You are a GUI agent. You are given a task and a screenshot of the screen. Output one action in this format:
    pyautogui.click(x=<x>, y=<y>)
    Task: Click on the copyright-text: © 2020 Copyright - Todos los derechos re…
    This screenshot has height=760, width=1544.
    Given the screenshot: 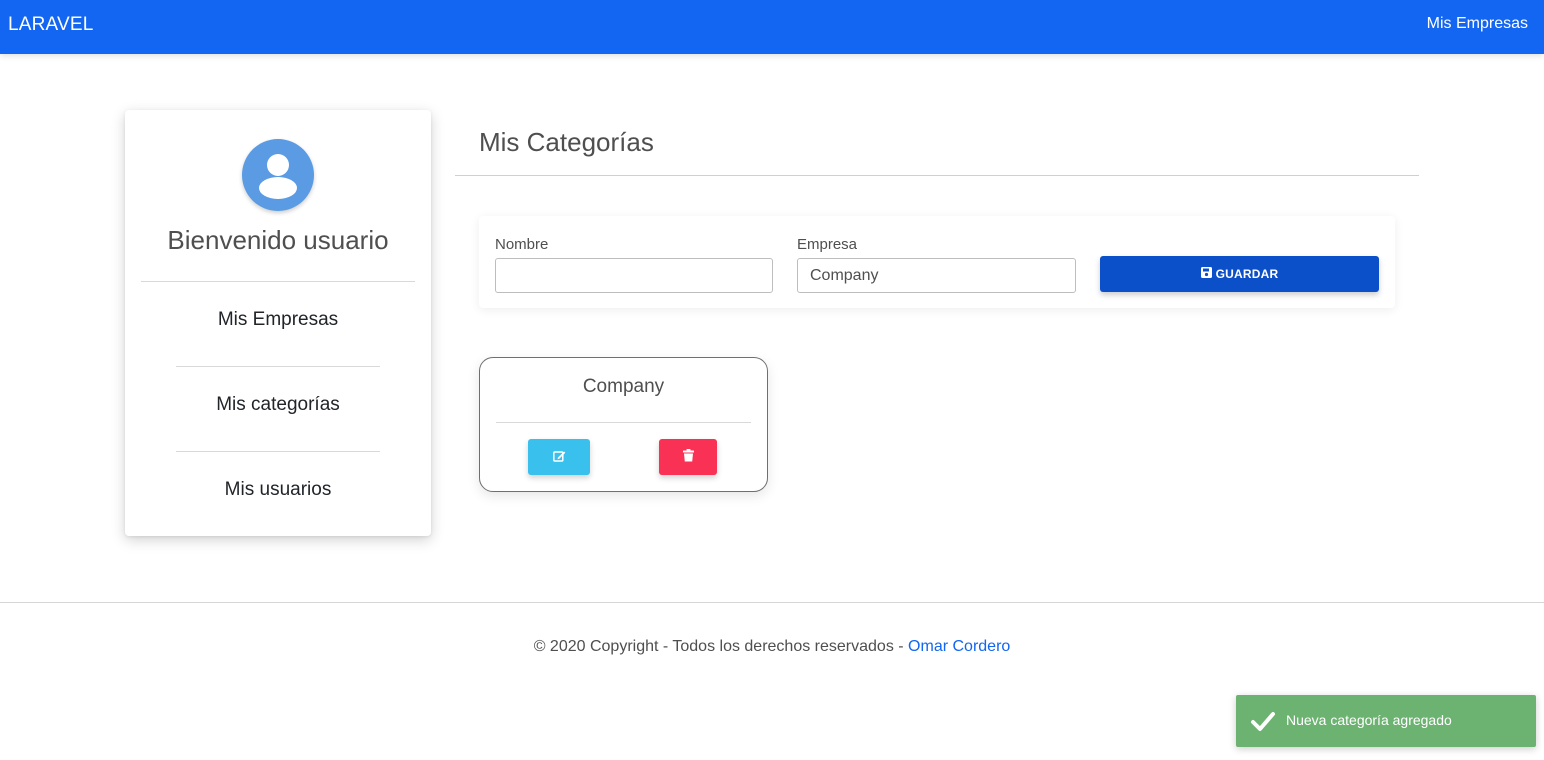 What is the action you would take?
    pyautogui.click(x=721, y=646)
    